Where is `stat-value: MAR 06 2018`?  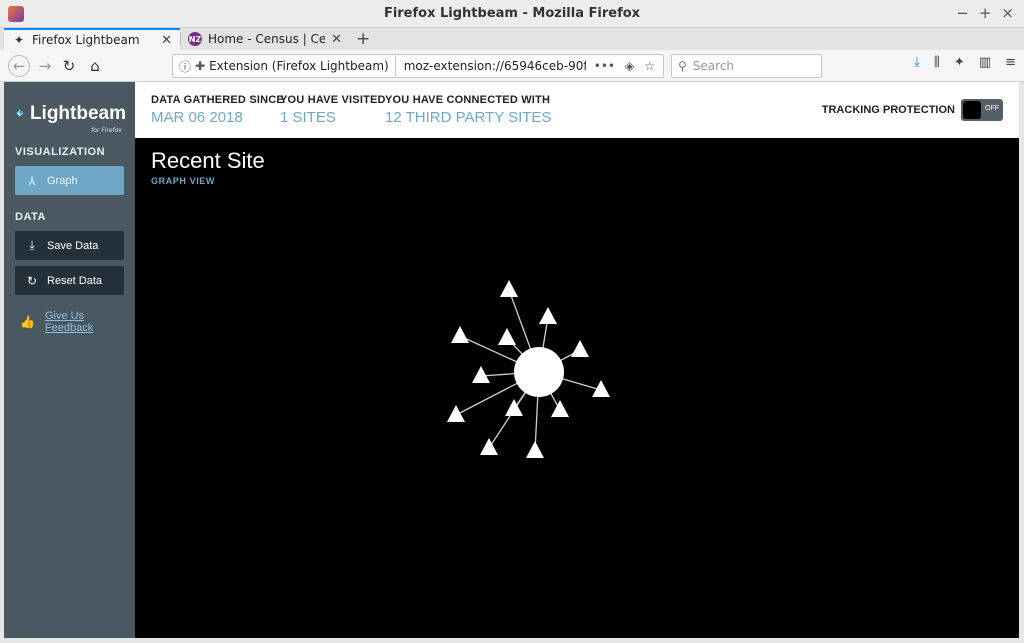 stat-value: MAR 06 2018 is located at coordinates (197, 117).